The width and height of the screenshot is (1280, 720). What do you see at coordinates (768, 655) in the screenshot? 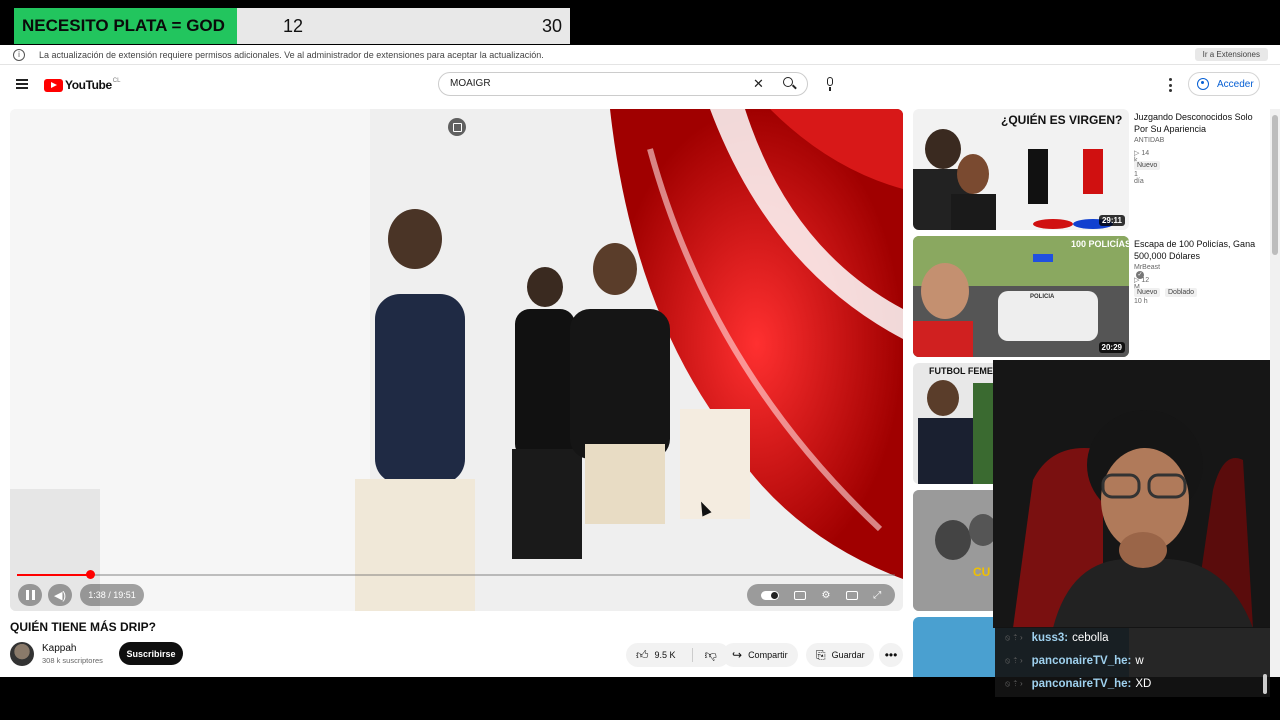
I see `share-label: Compartir` at bounding box center [768, 655].